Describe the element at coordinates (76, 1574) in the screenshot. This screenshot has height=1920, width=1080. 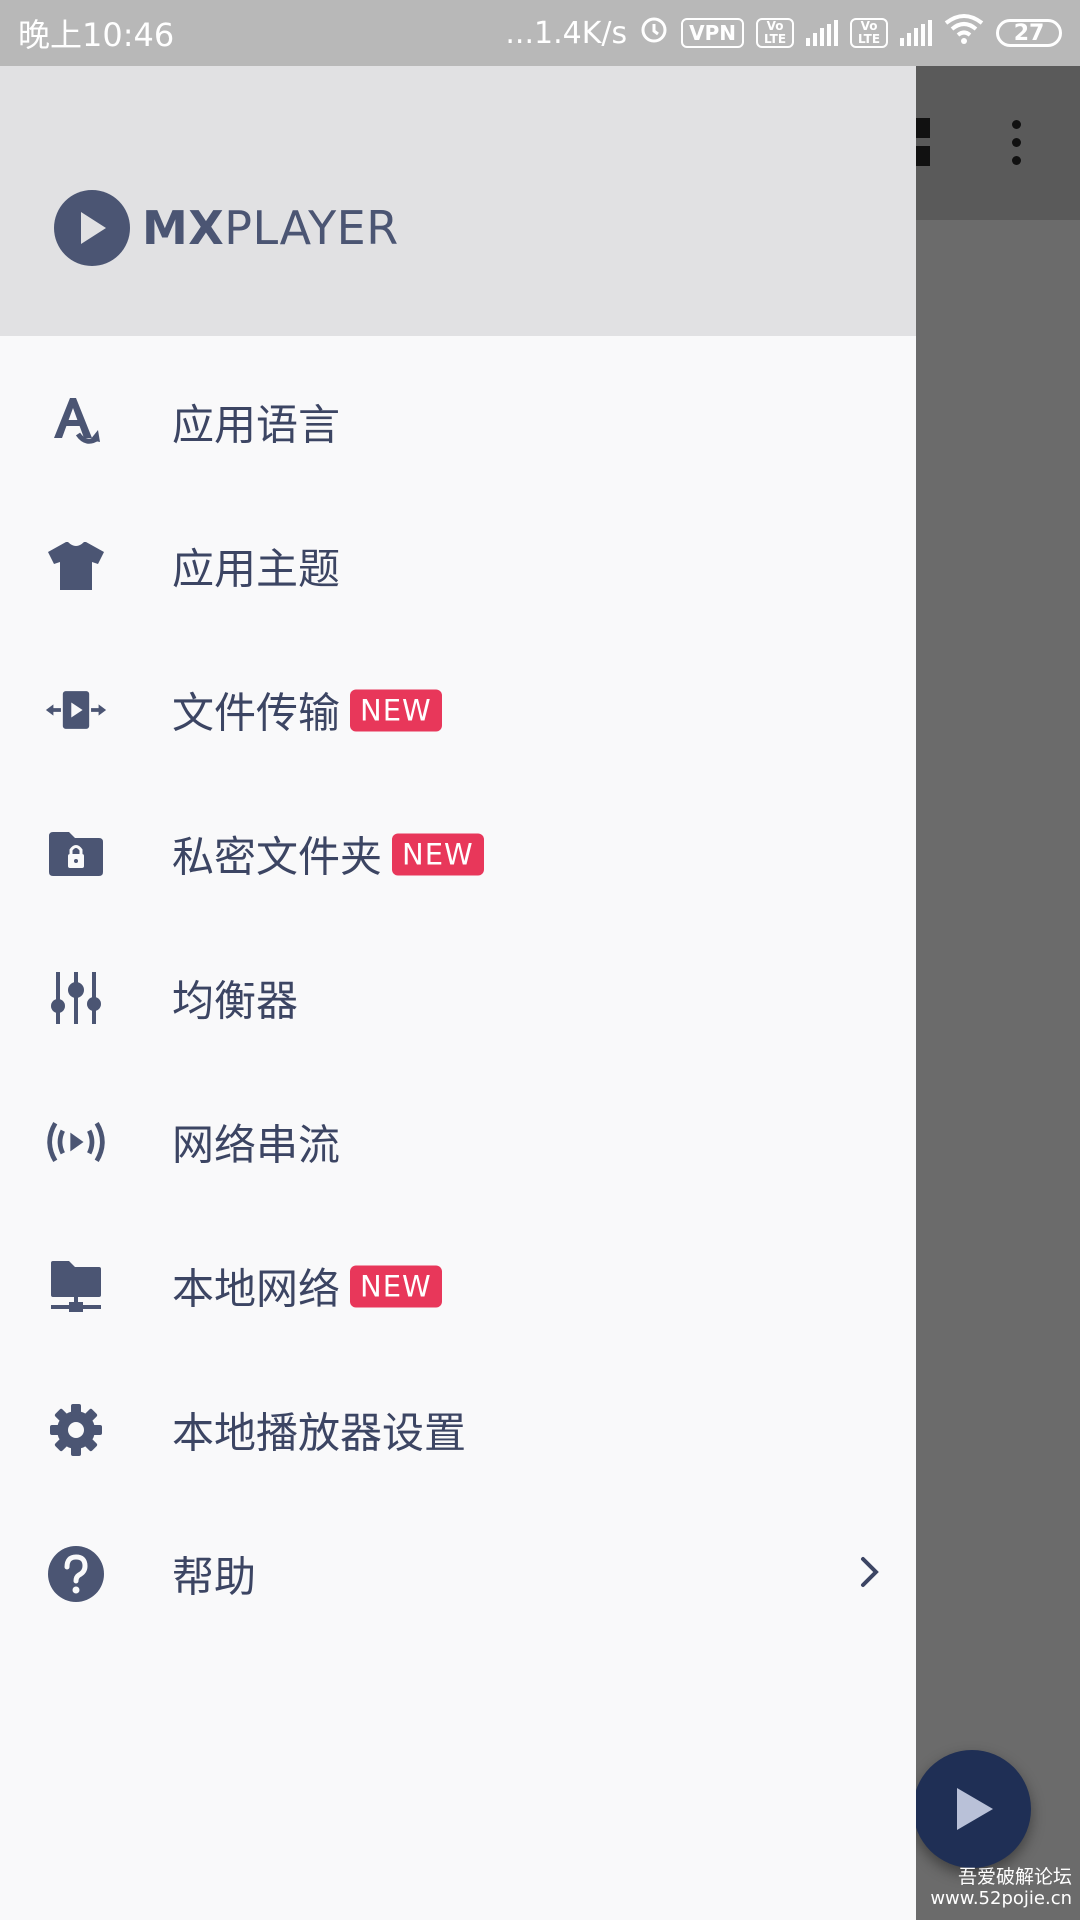
I see `help-icon` at that location.